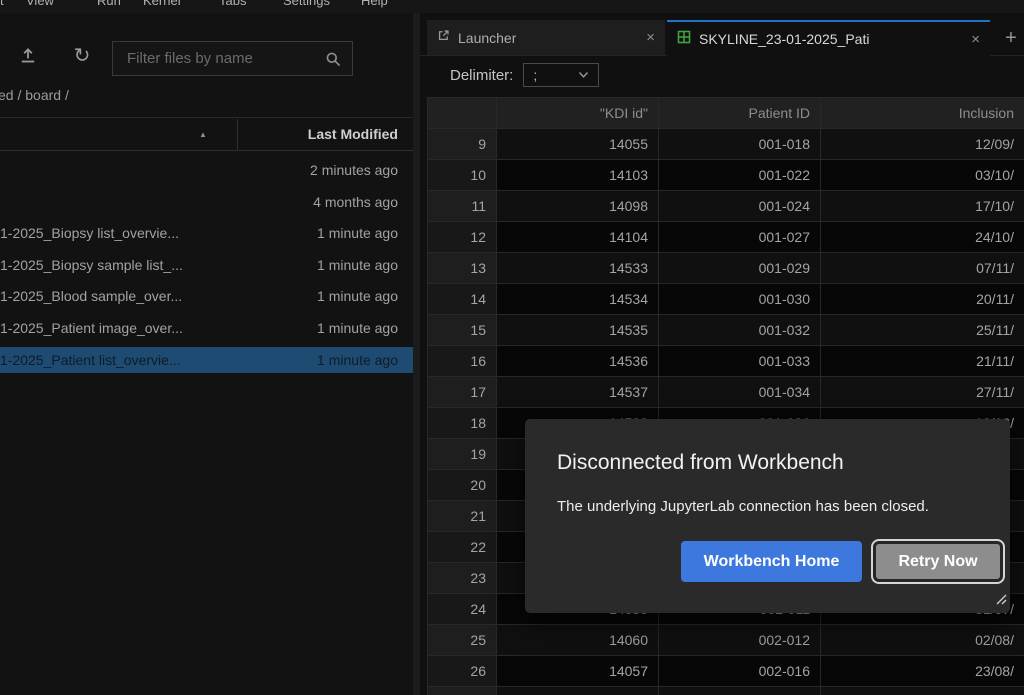 The image size is (1024, 695). I want to click on csv-grid-icon, so click(684, 39).